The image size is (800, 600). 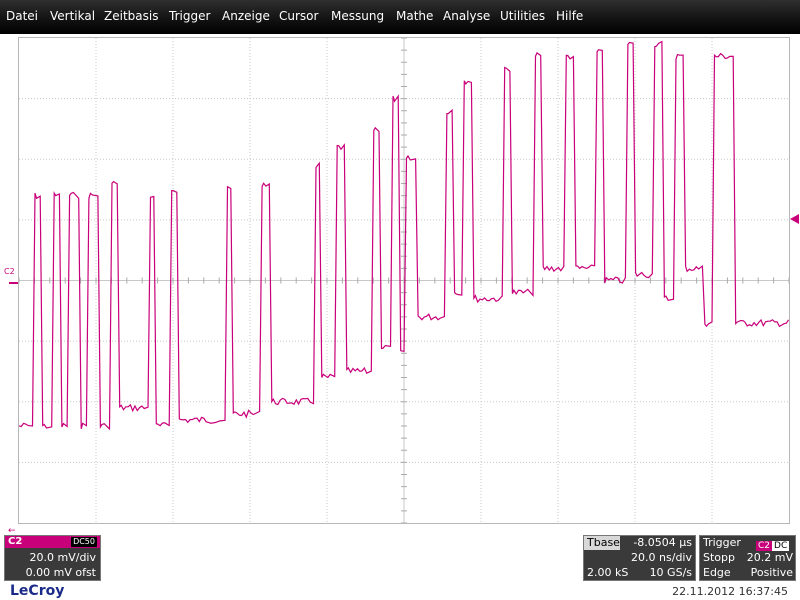 What do you see at coordinates (357, 16) in the screenshot?
I see `menu-messung: Messung` at bounding box center [357, 16].